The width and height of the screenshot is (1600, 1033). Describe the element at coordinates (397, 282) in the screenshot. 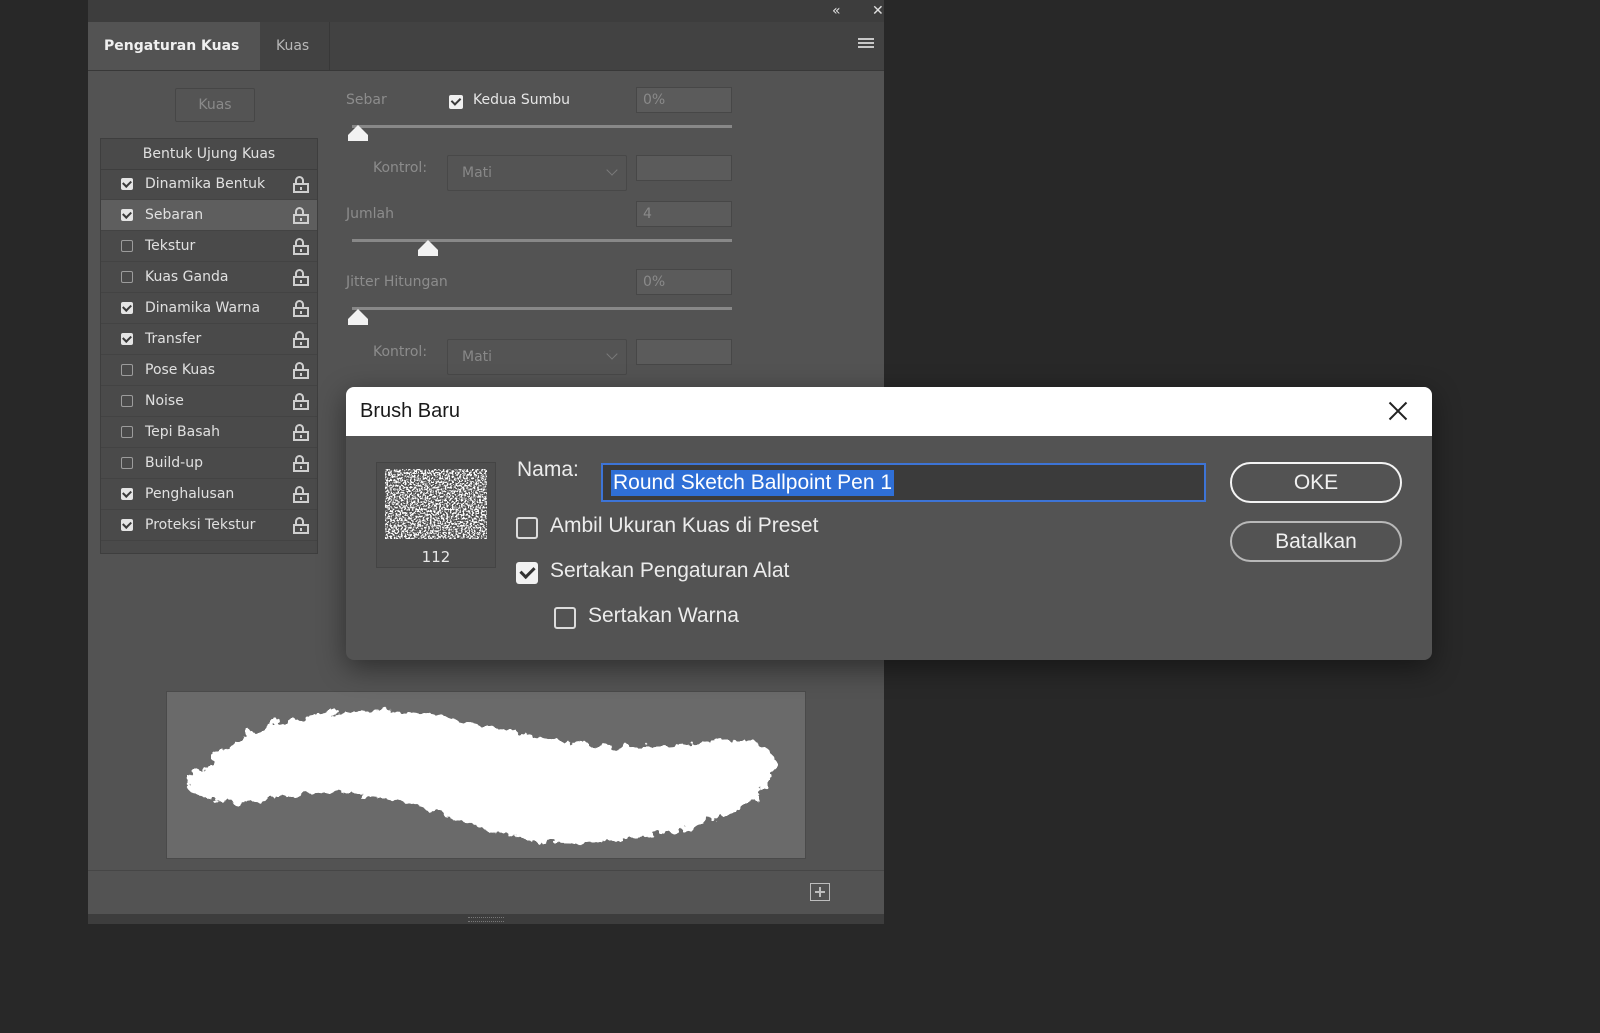

I see `count-jitter-label: Jitter Hitungan` at that location.